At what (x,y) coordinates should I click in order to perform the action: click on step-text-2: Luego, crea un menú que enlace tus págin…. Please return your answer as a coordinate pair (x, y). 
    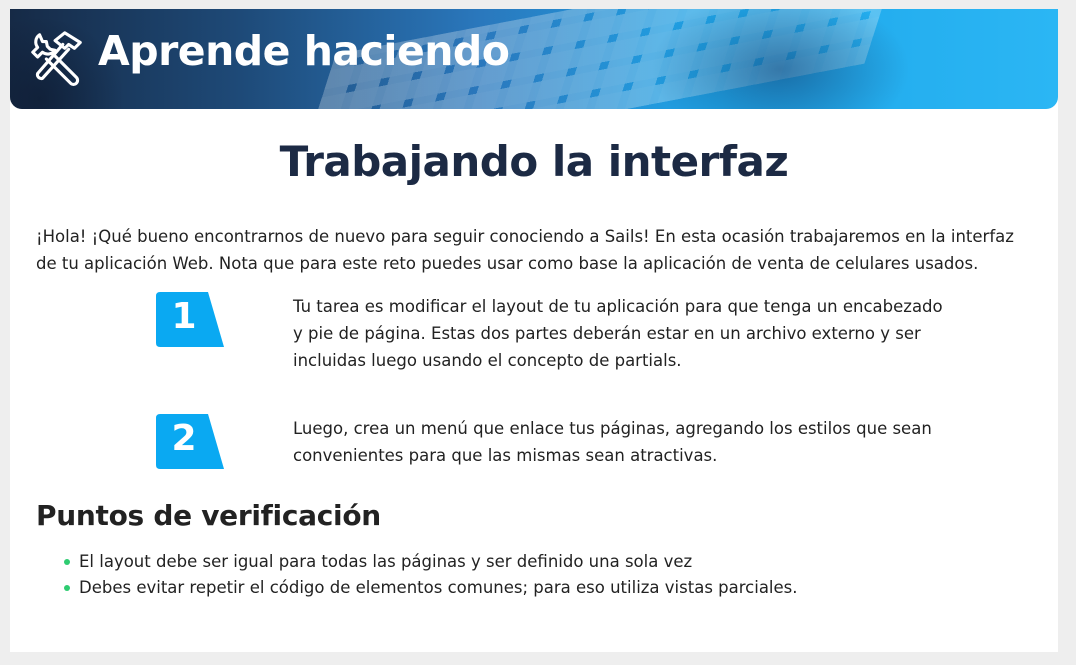
    Looking at the image, I should click on (612, 442).